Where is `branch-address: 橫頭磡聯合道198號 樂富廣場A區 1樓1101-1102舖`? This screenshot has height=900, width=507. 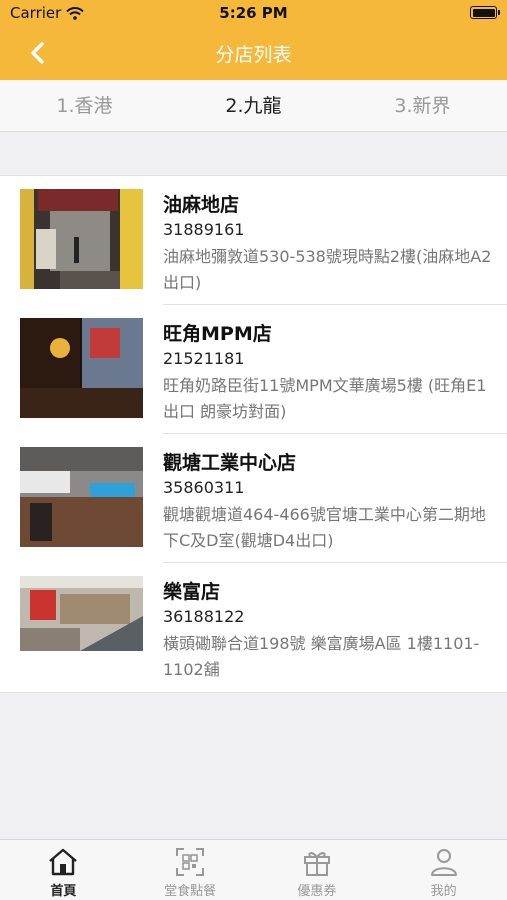 branch-address: 橫頭磡聯合道198號 樂富廣場A區 1樓1101-1102舖 is located at coordinates (321, 656).